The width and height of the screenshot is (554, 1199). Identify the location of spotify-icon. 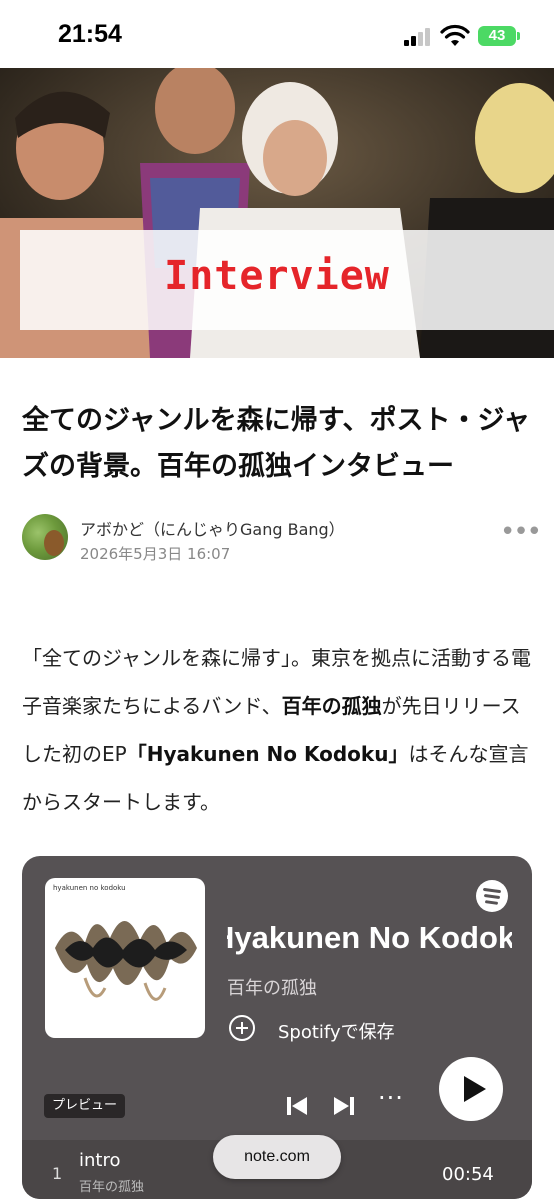
(492, 896).